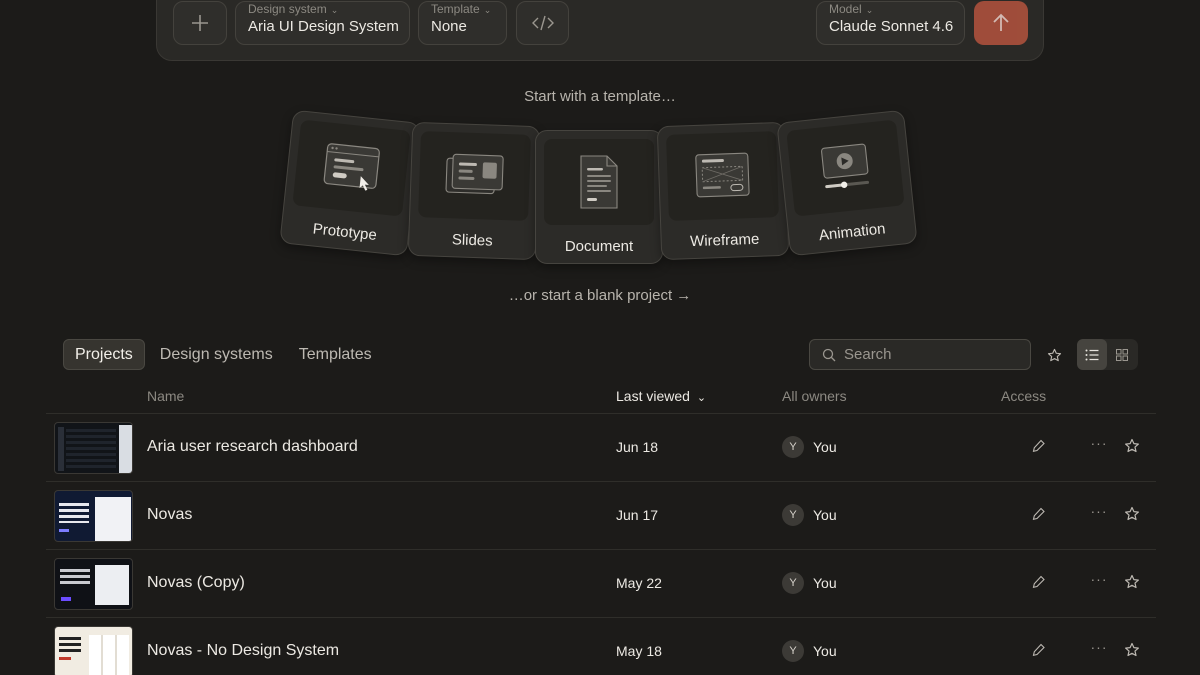  What do you see at coordinates (169, 515) in the screenshot?
I see `project-name: Novas` at bounding box center [169, 515].